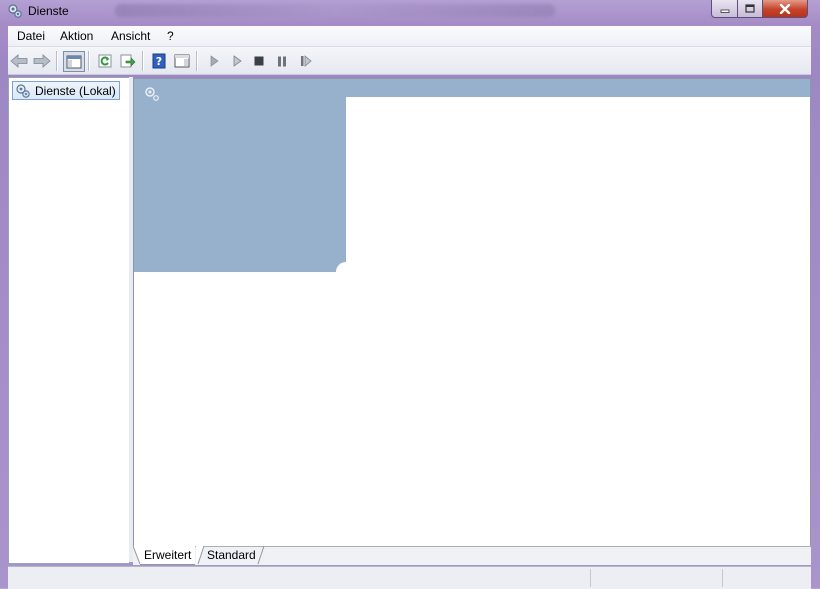 The image size is (820, 589). What do you see at coordinates (409, 61) in the screenshot?
I see `toolbar: ?` at bounding box center [409, 61].